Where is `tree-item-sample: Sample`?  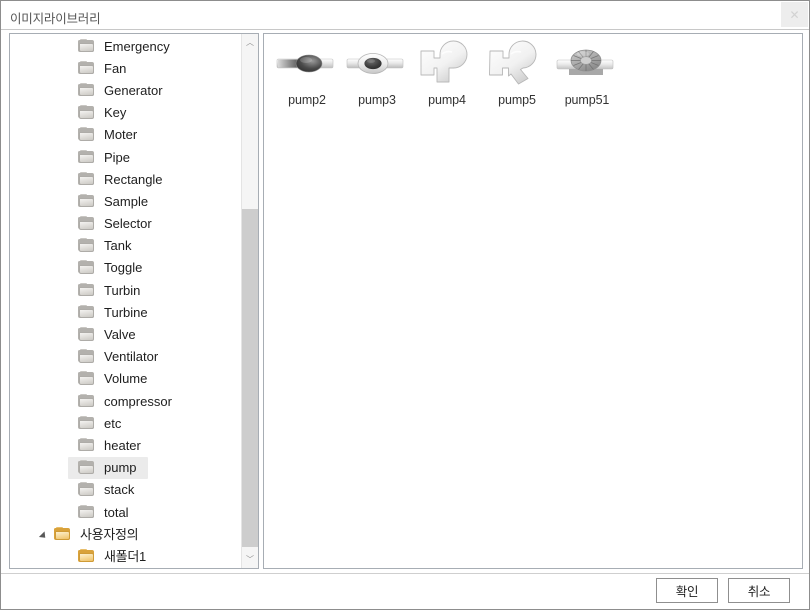 tree-item-sample: Sample is located at coordinates (126, 201).